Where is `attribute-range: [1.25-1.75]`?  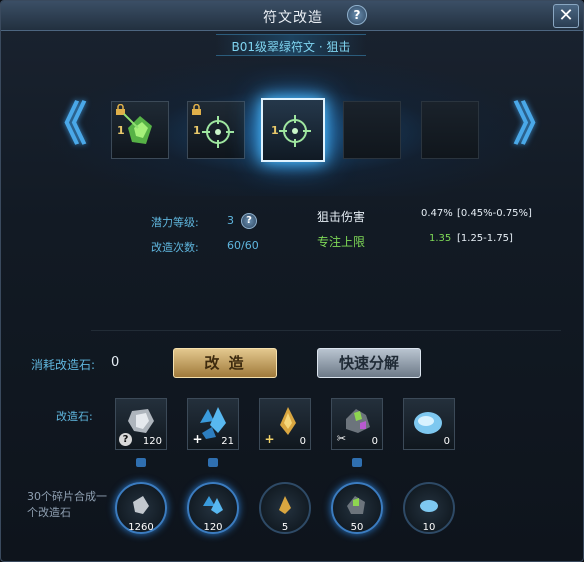 attribute-range: [1.25-1.75] is located at coordinates (485, 238).